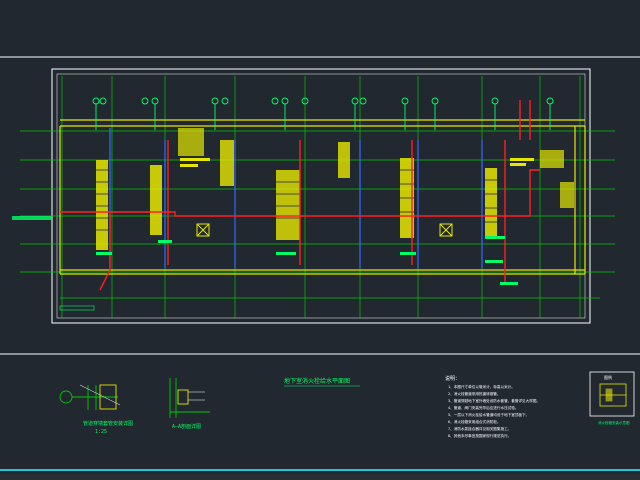  Describe the element at coordinates (90, 397) in the screenshot. I see `detail-1-drawing` at that location.